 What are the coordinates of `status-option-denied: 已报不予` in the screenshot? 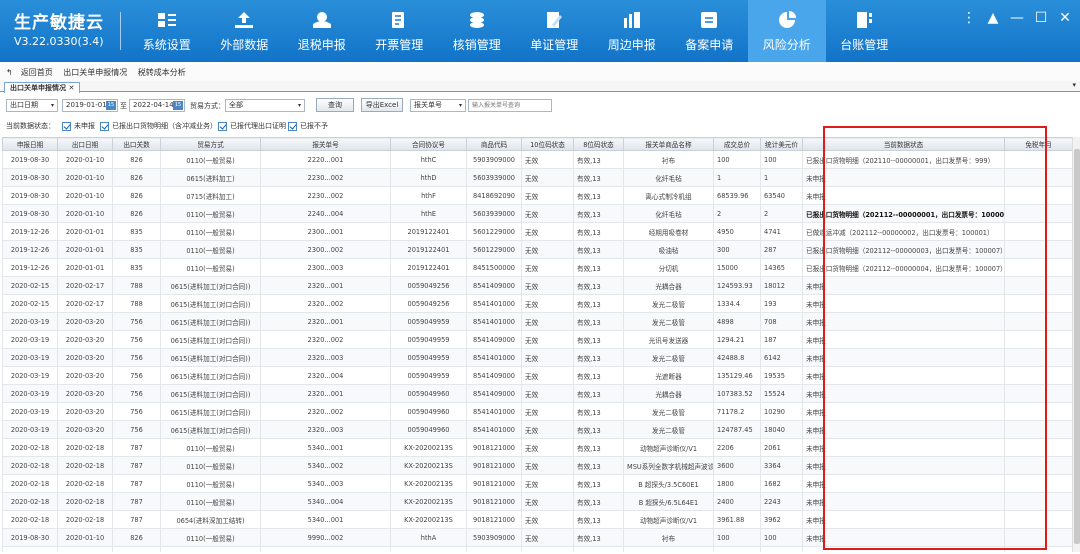 It's located at (308, 126).